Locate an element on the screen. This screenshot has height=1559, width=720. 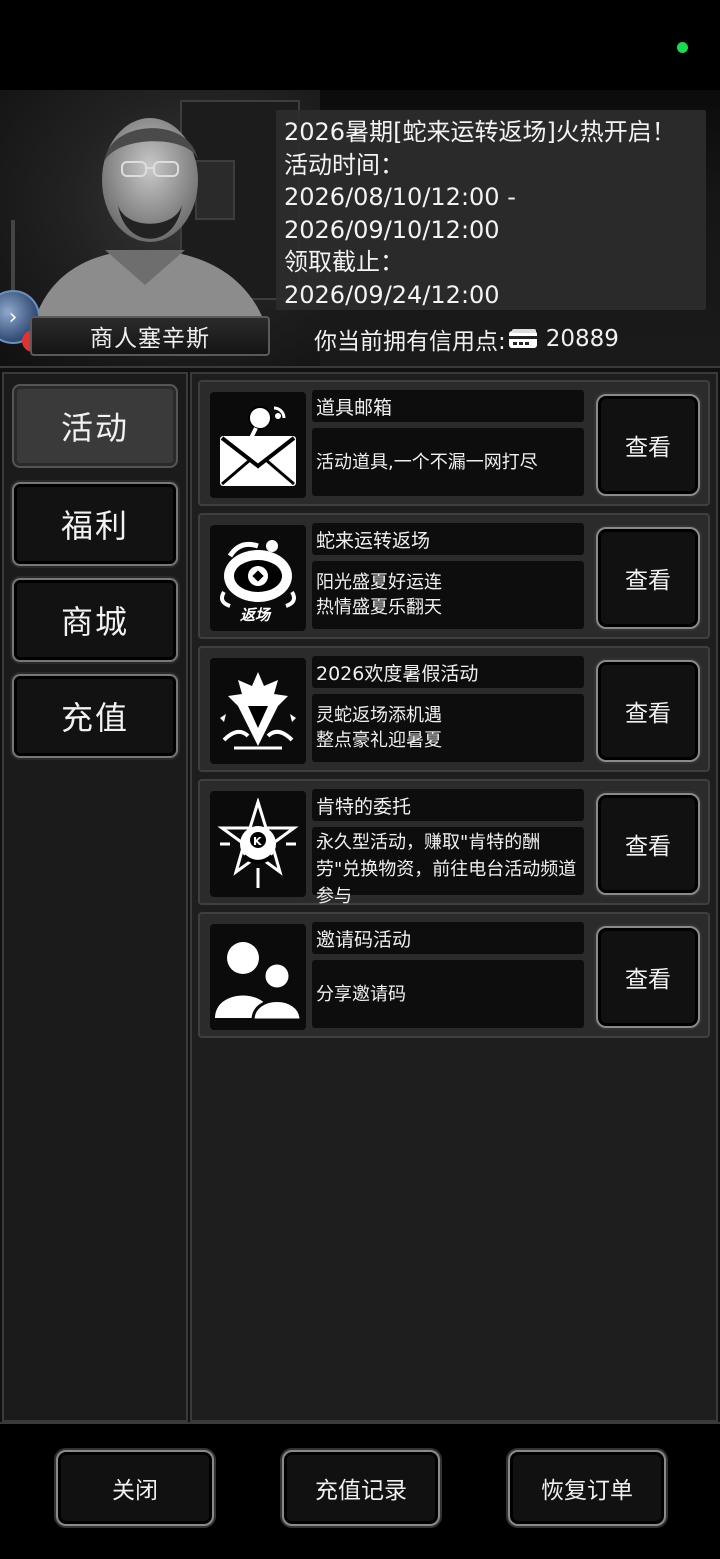
activity-desc: 分享邀请码 is located at coordinates (448, 994).